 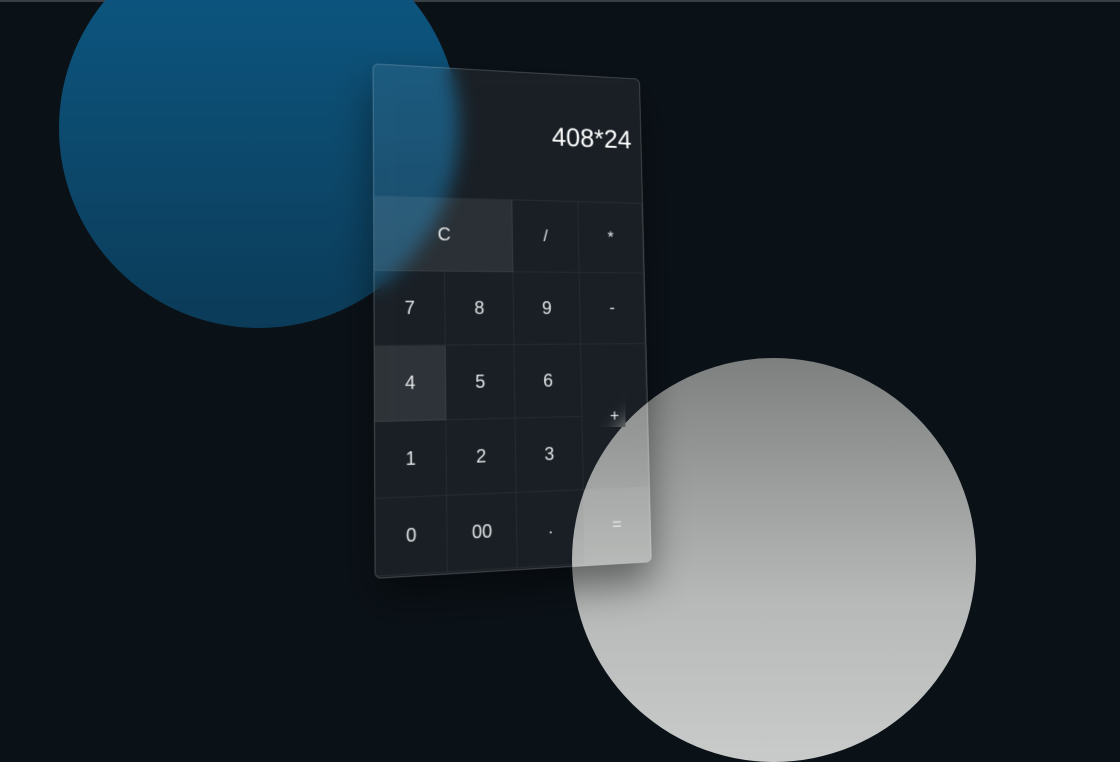 I want to click on divide-button: /, so click(x=545, y=236).